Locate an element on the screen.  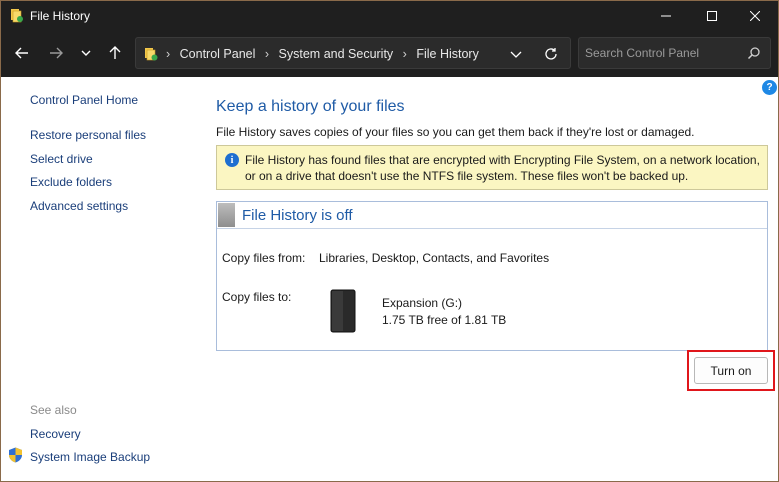
breadcrumb-file-history: File History is located at coordinates (447, 54).